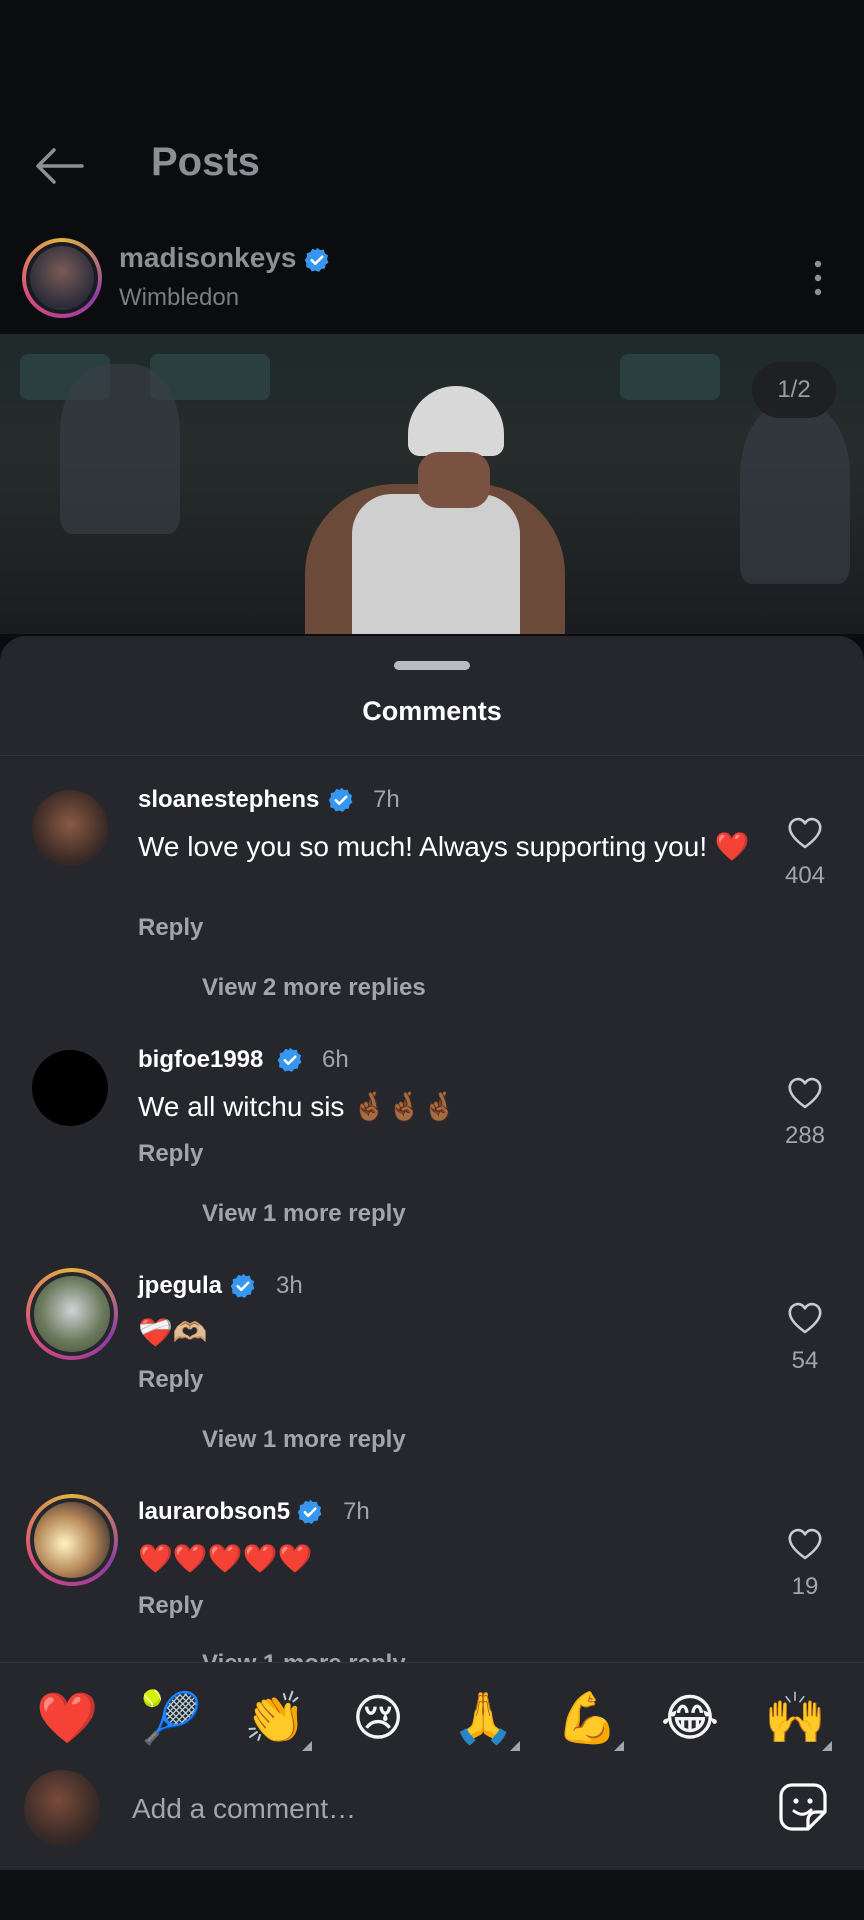  Describe the element at coordinates (483, 1718) in the screenshot. I see `quick-emoji-pray: 🙏` at that location.